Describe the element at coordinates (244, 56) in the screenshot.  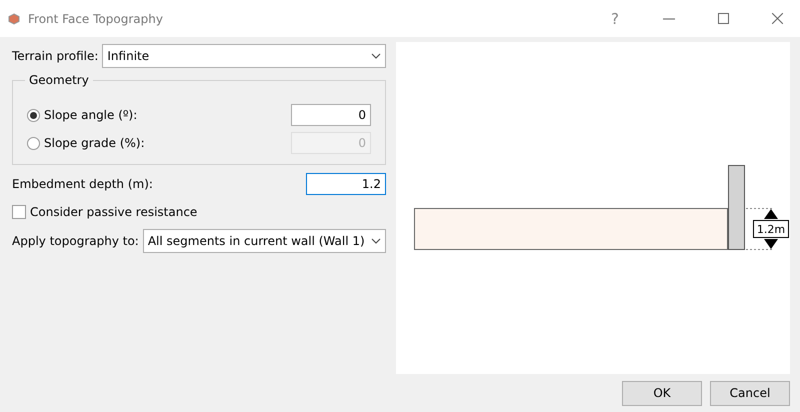
I see `terrain-profile-dropdown: Infinite` at that location.